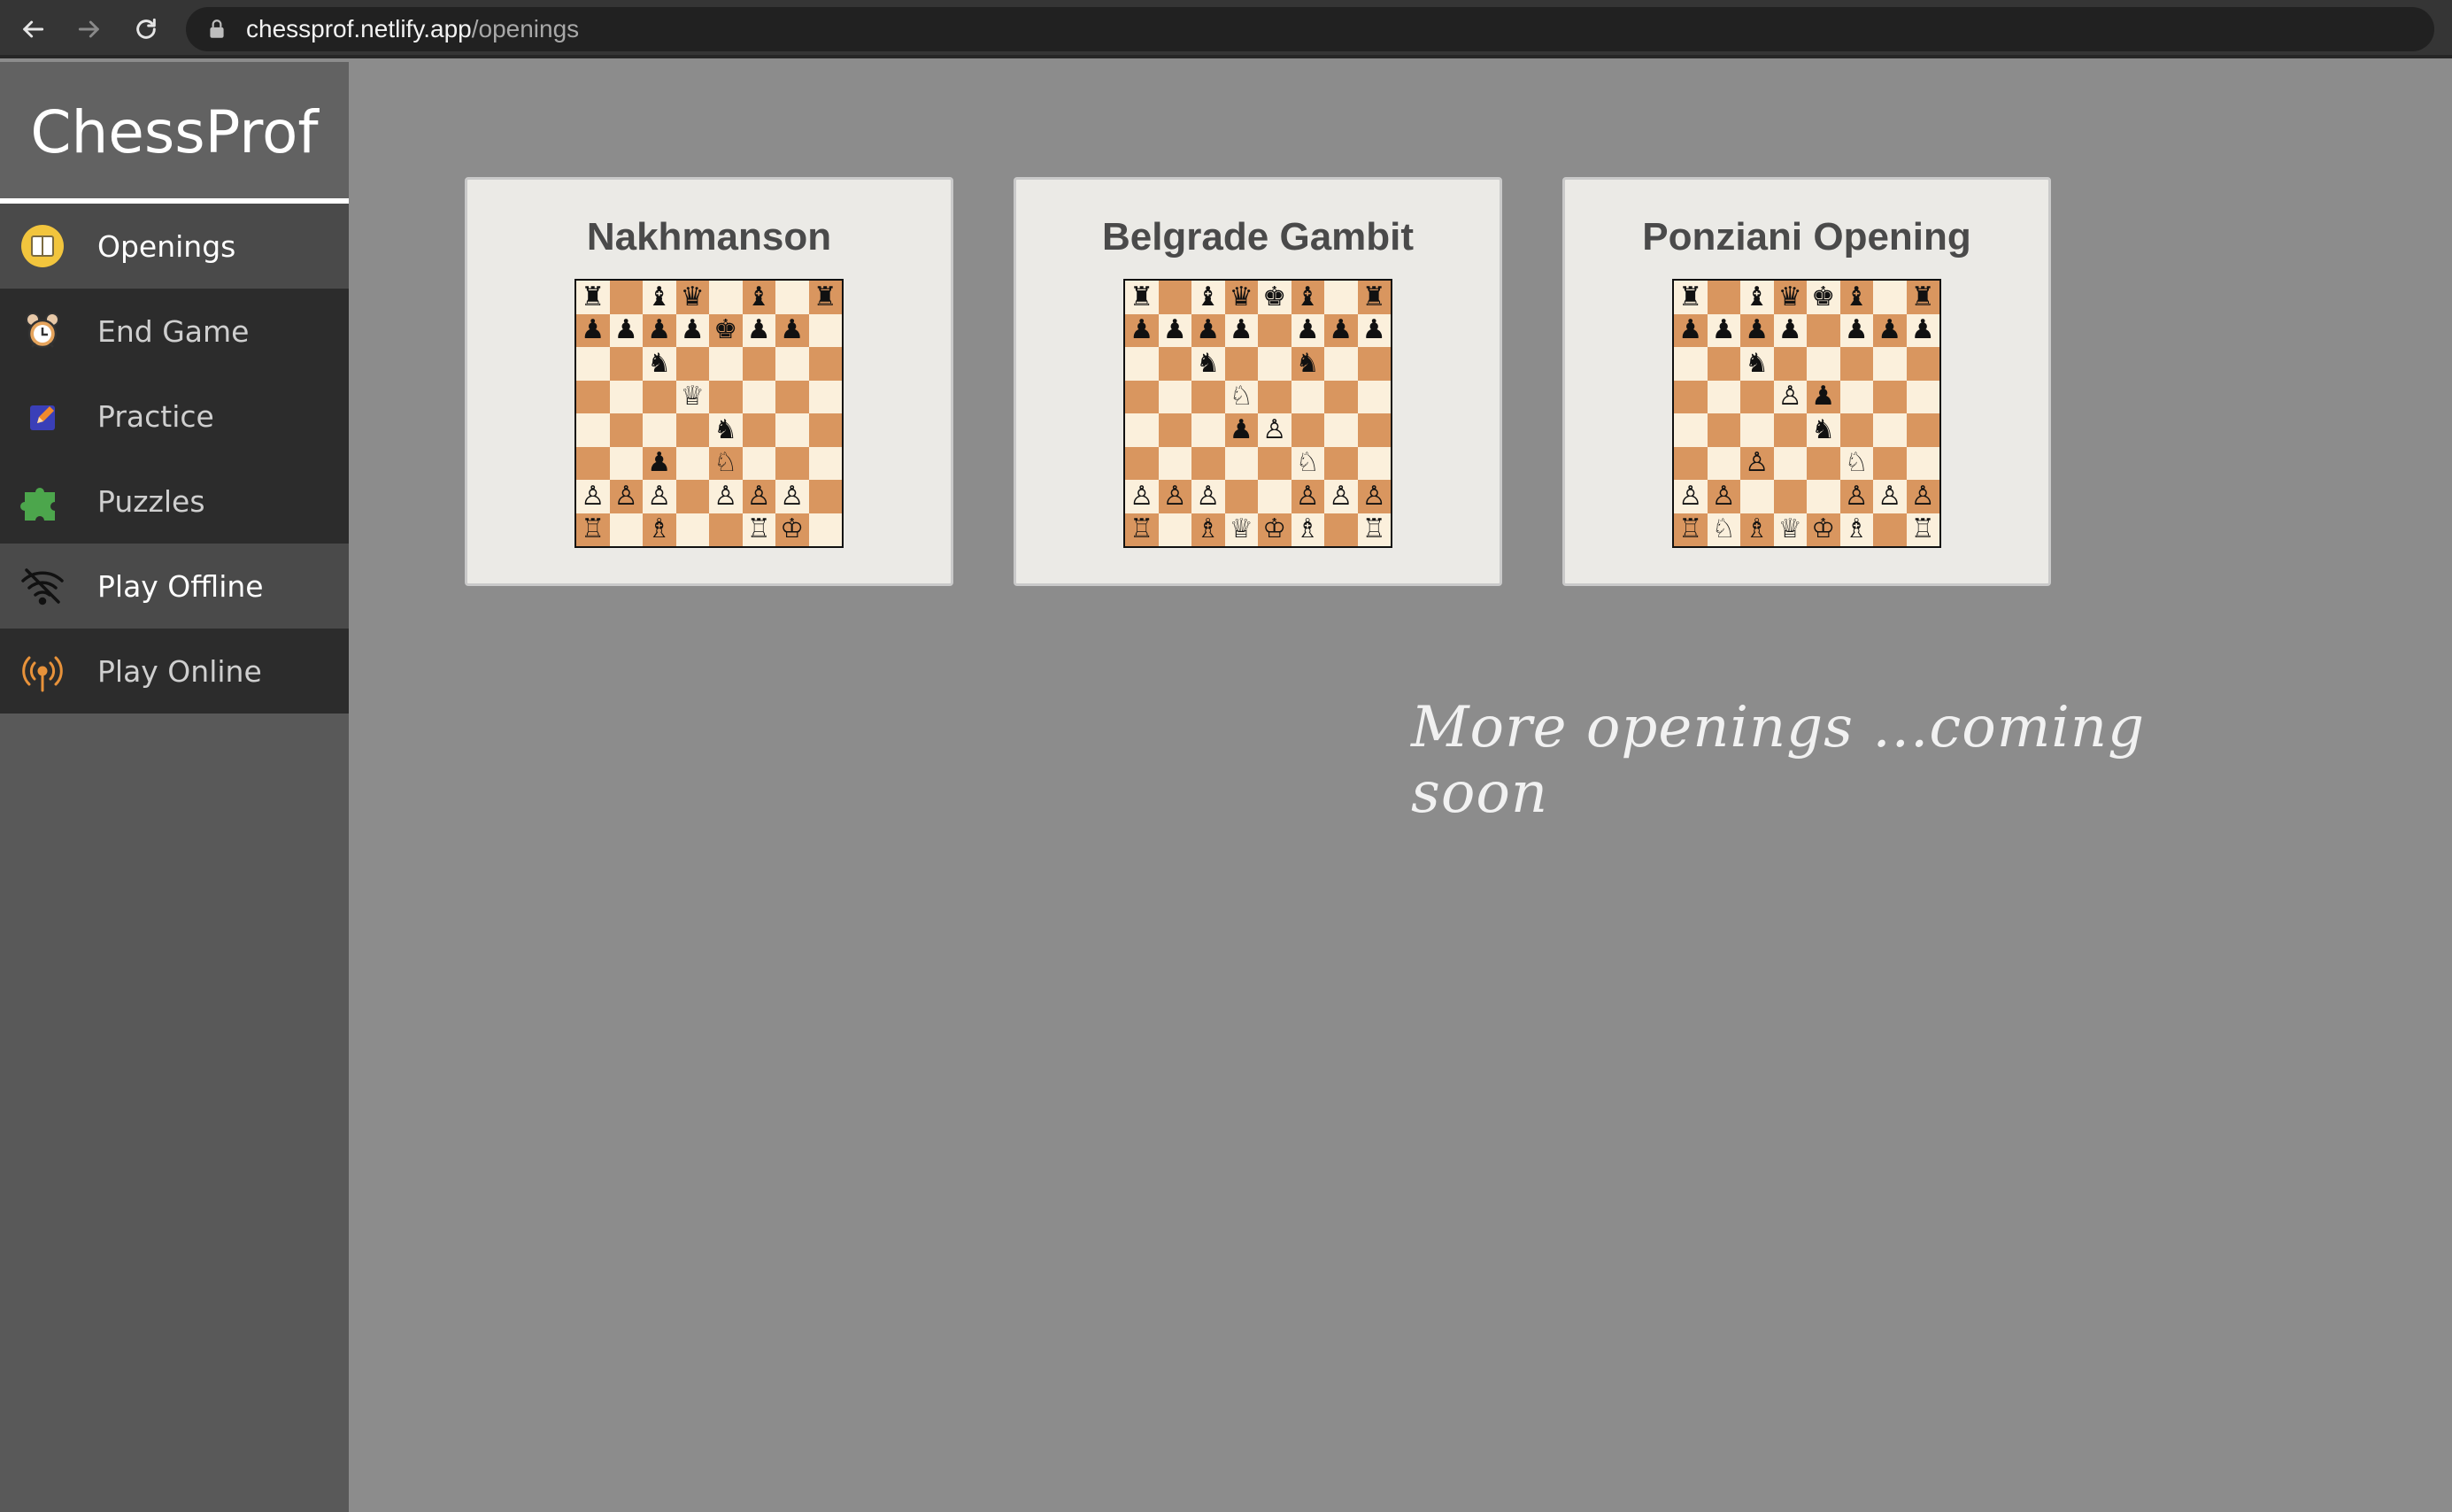 This screenshot has width=2452, height=1512. What do you see at coordinates (174, 671) in the screenshot?
I see `sidebar-item-play-online: Play Online` at bounding box center [174, 671].